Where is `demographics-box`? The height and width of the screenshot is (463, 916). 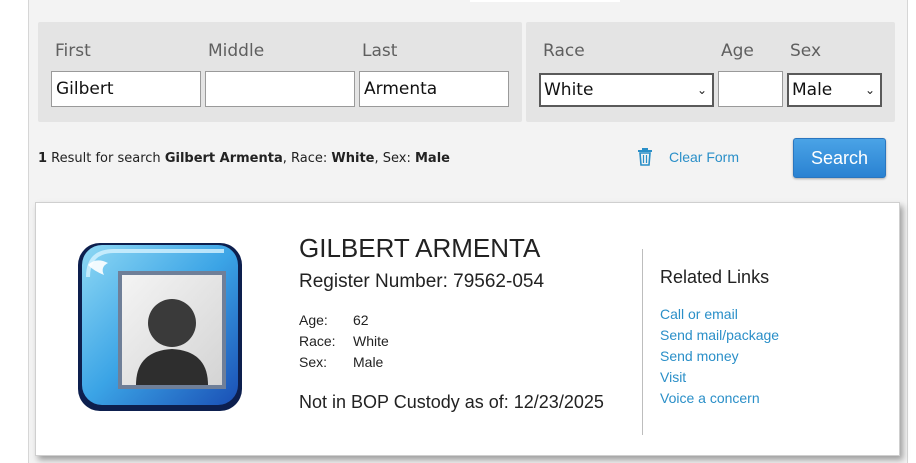
demographics-box is located at coordinates (710, 72).